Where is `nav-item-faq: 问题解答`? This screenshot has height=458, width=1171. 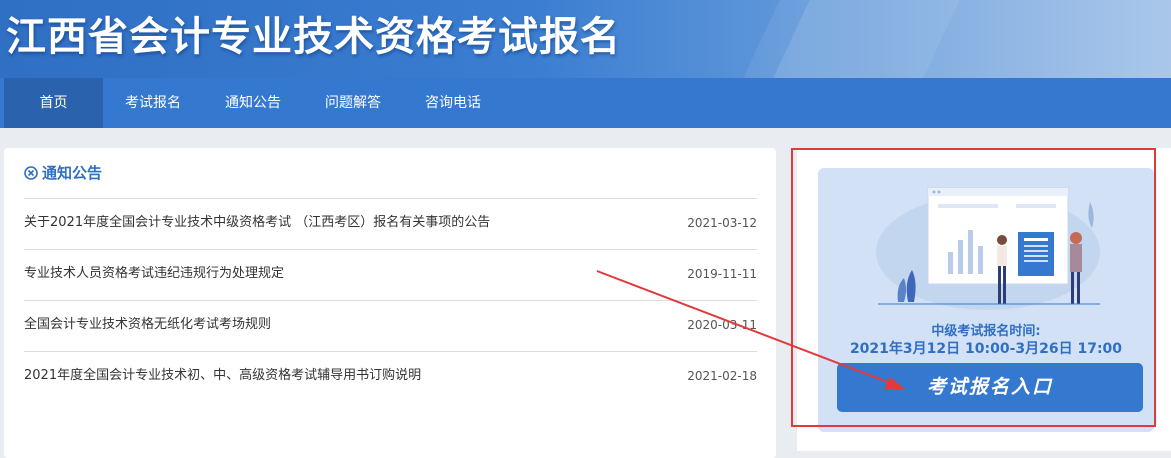
nav-item-faq: 问题解答 is located at coordinates (353, 103).